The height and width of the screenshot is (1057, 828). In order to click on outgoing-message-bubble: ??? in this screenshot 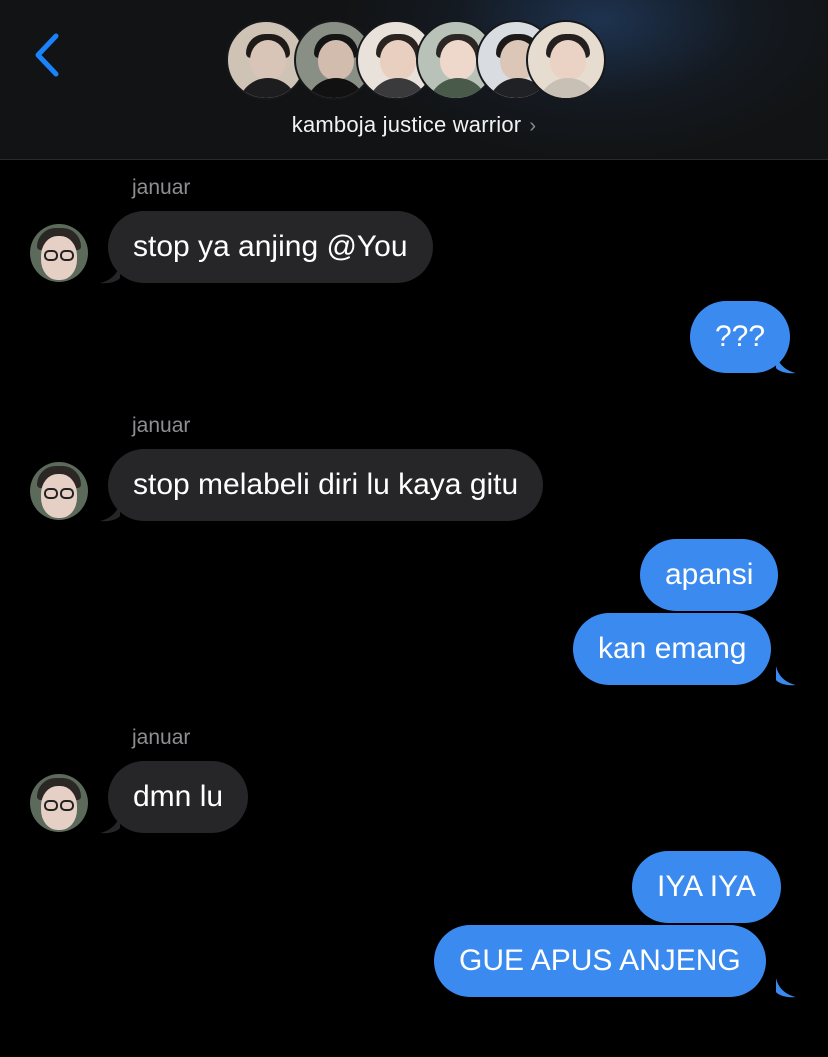, I will do `click(740, 337)`.